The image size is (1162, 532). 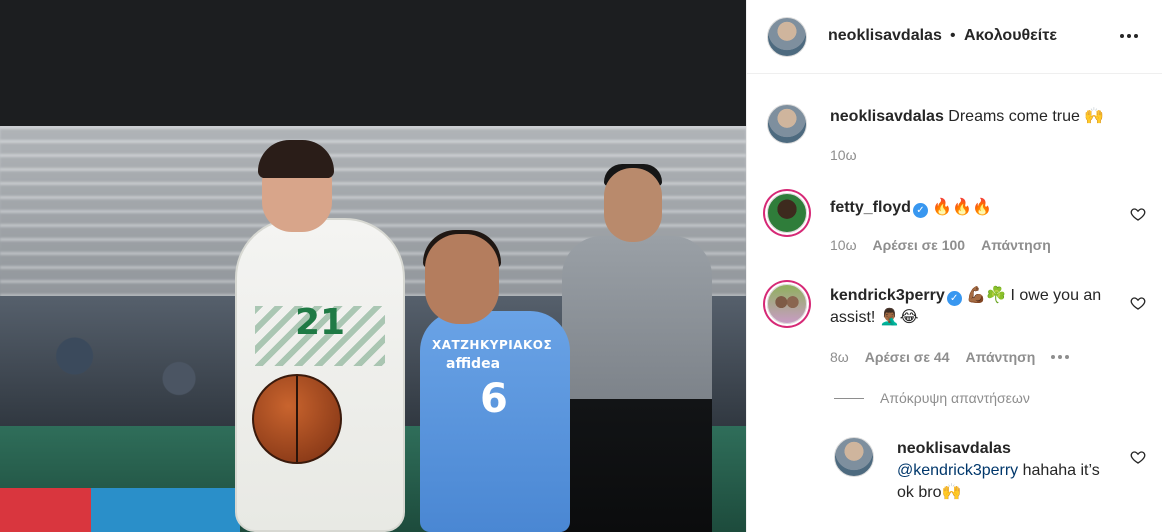 What do you see at coordinates (954, 448) in the screenshot?
I see `reply-username: neoklisavdalas` at bounding box center [954, 448].